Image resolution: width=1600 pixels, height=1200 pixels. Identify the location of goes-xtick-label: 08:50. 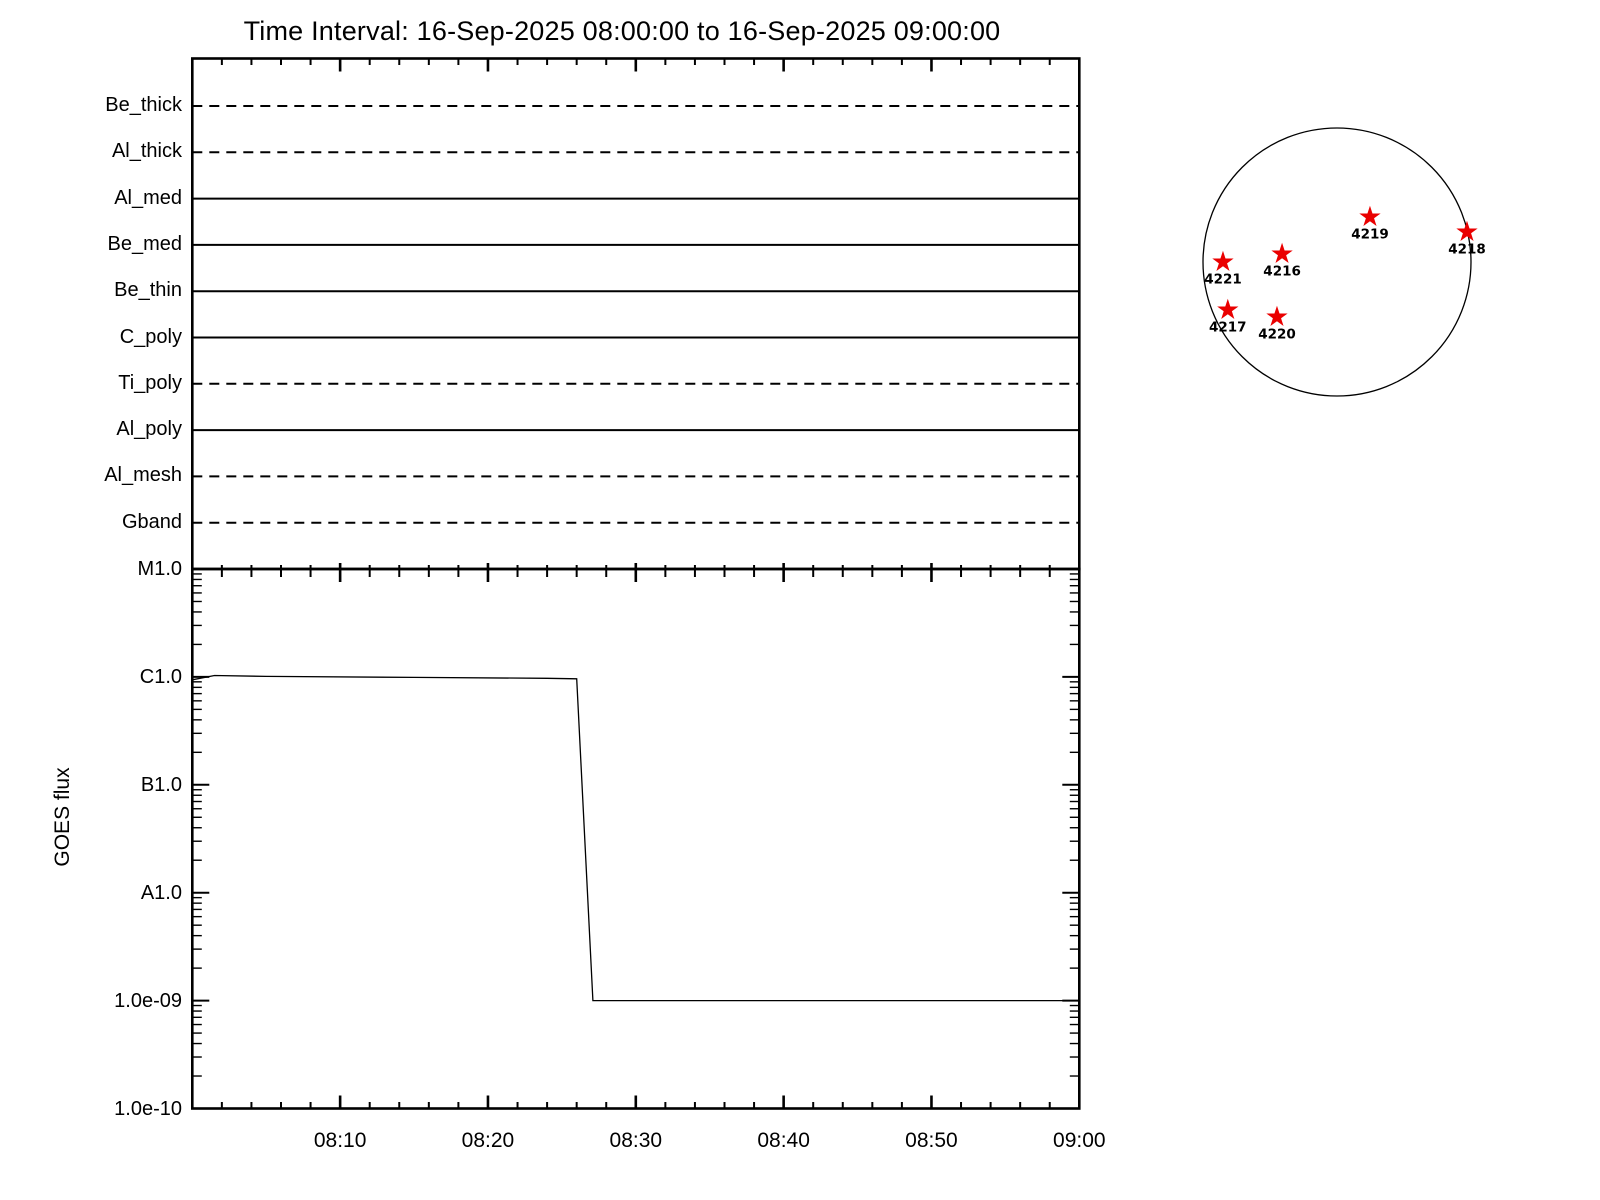
(931, 1140).